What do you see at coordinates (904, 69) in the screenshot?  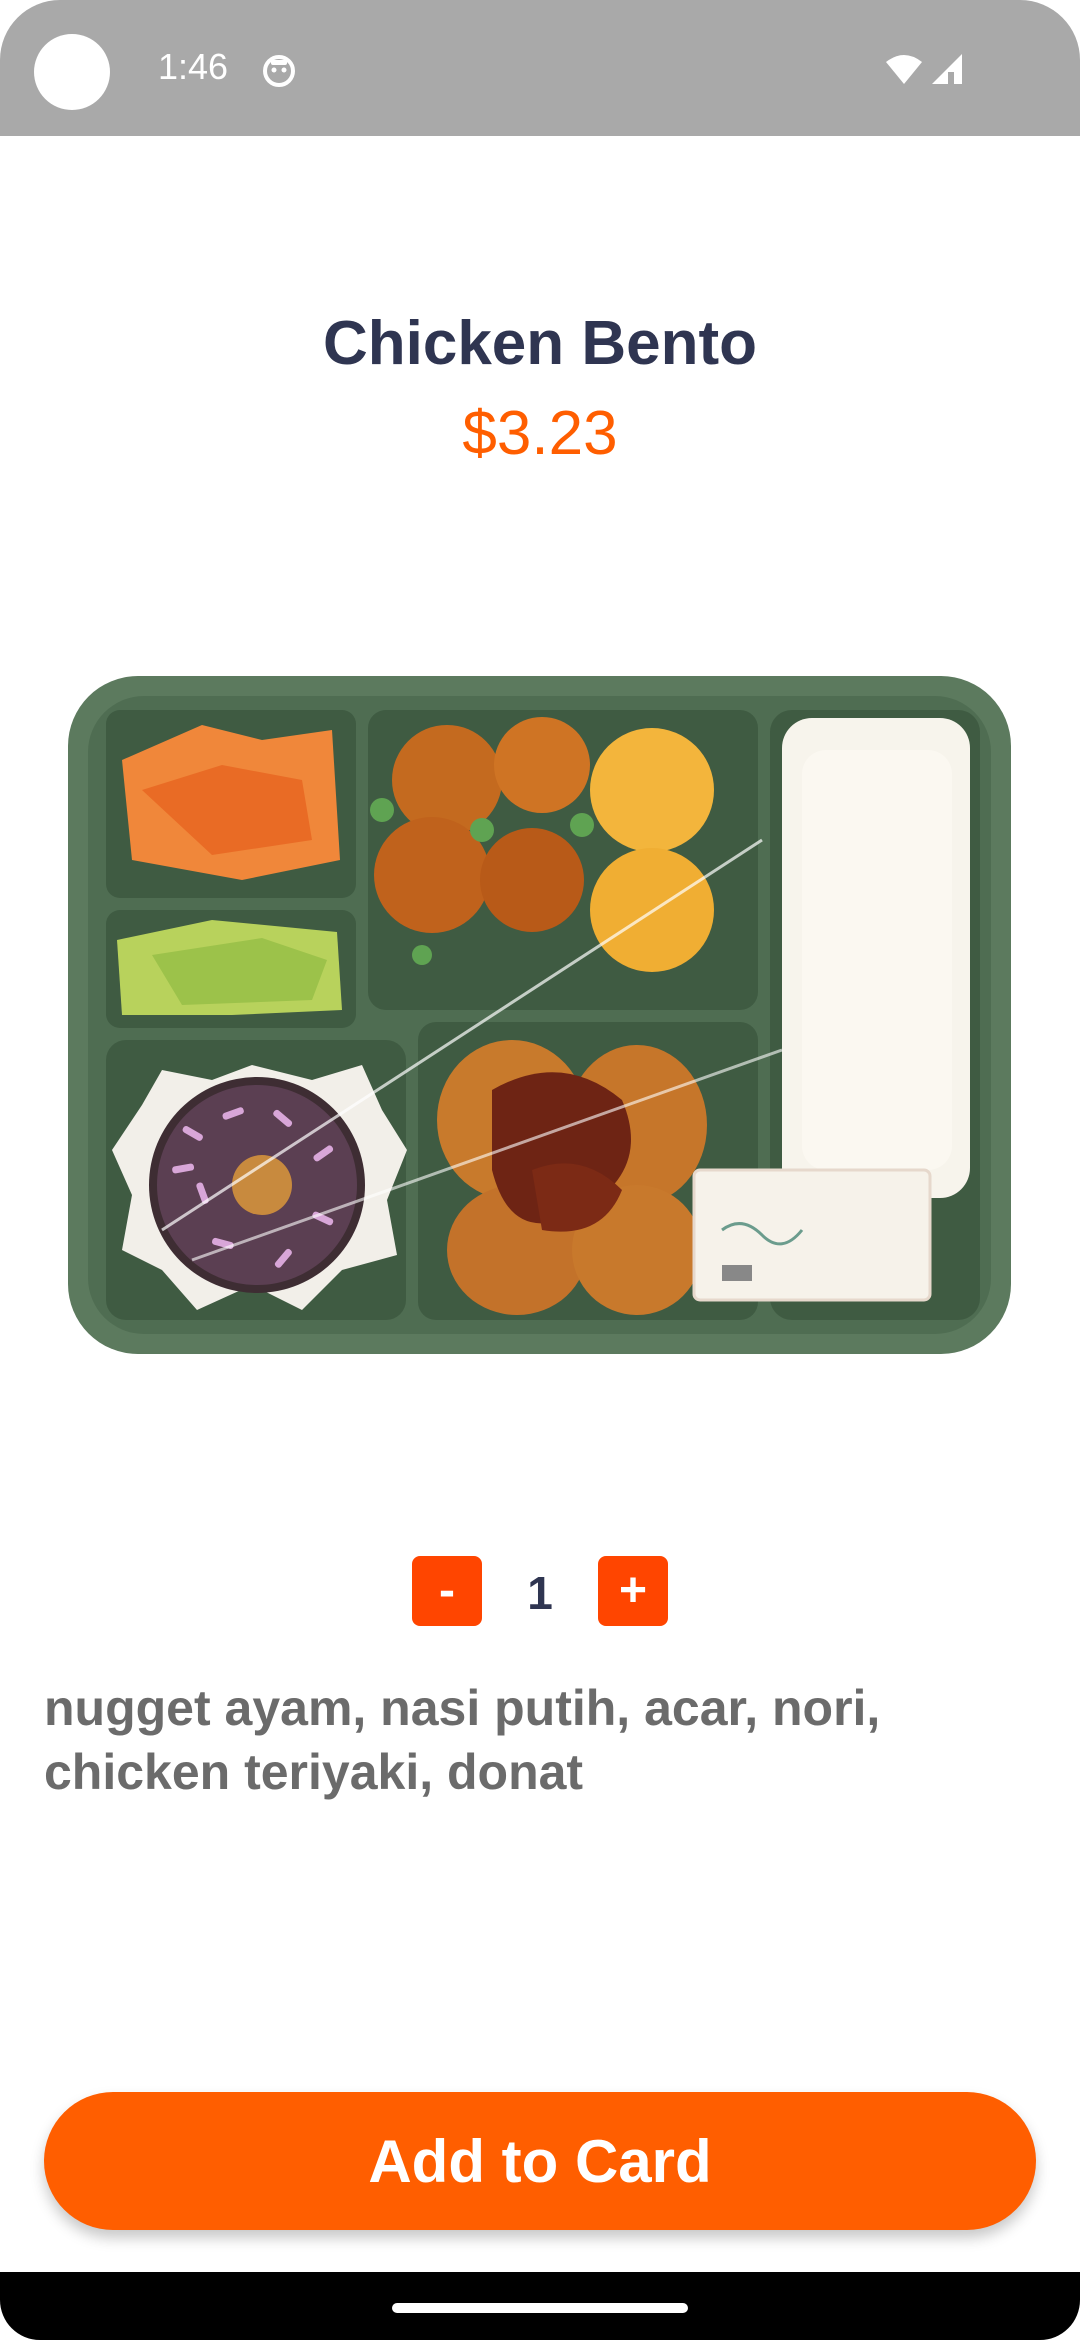 I see `wifi-icon` at bounding box center [904, 69].